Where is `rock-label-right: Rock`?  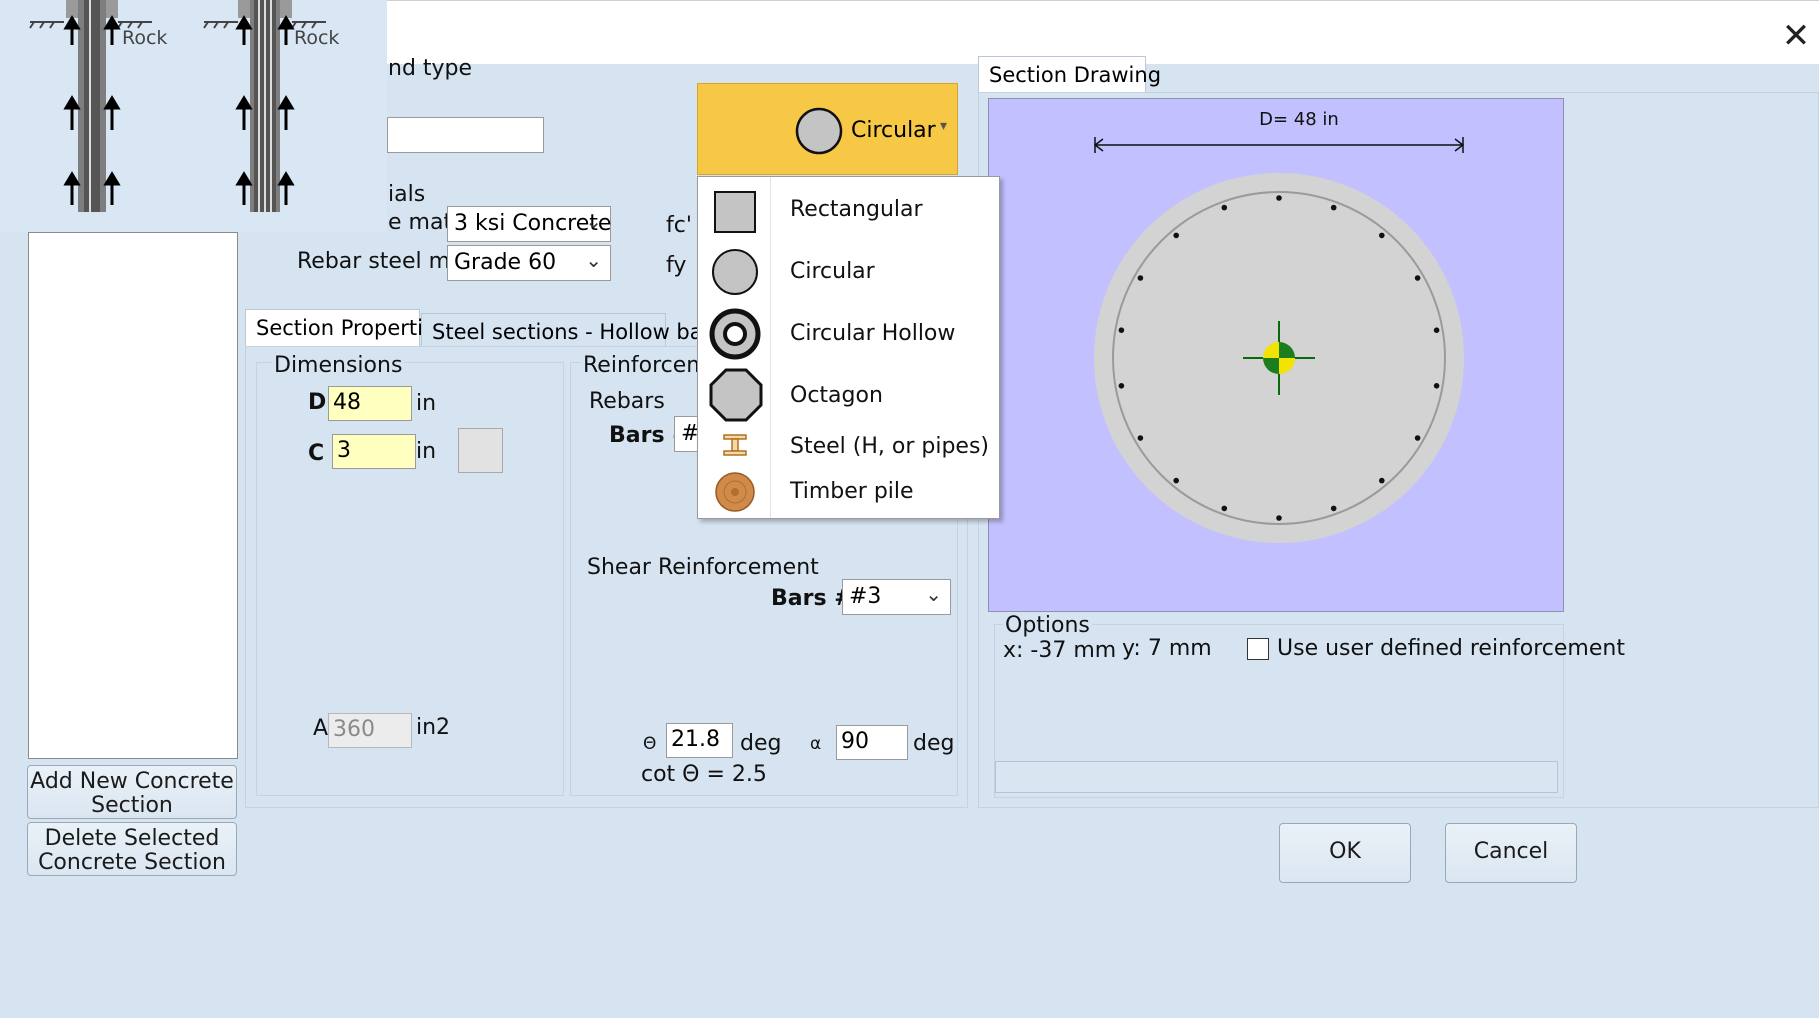 rock-label-right: Rock is located at coordinates (316, 38).